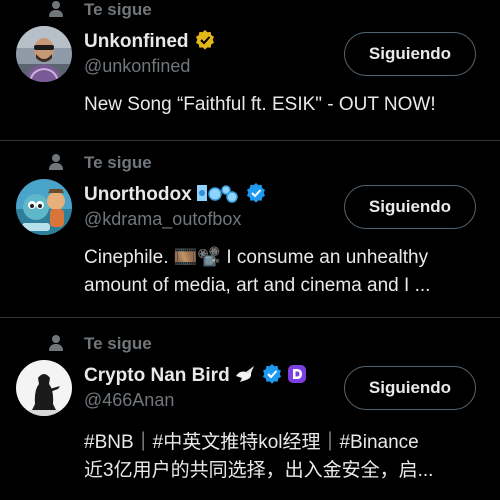 The image size is (500, 500). I want to click on bio: New Song “Faithful ft. ESIK" - OUT NOW!, so click(284, 105).